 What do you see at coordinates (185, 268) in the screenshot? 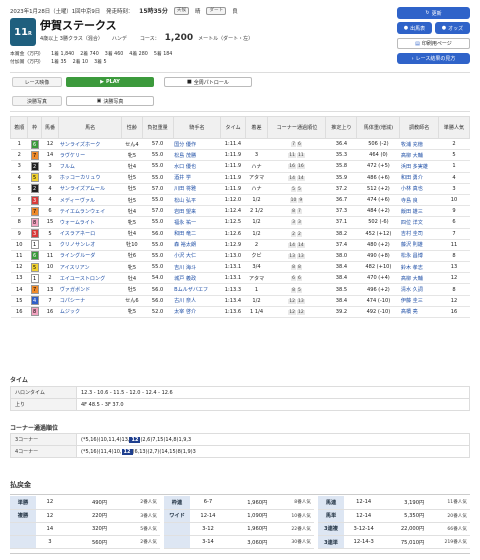
I see `jockey-link: 吉川 海斗` at bounding box center [185, 268].